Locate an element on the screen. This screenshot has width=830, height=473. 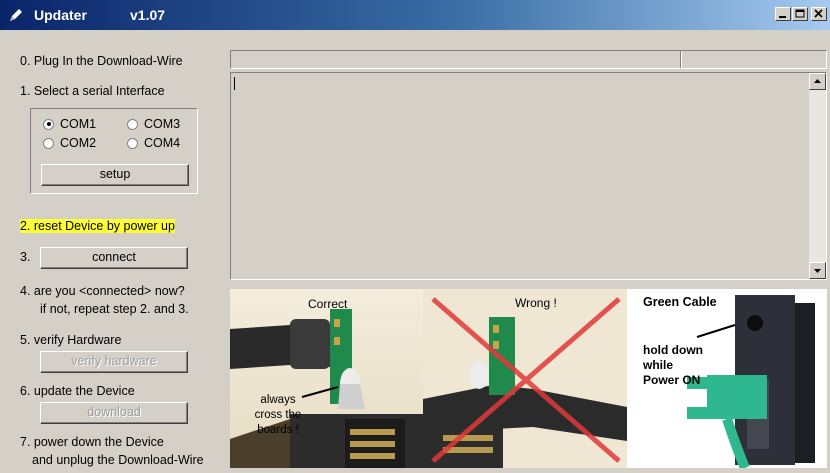
wrong-connection-photo is located at coordinates (525, 378).